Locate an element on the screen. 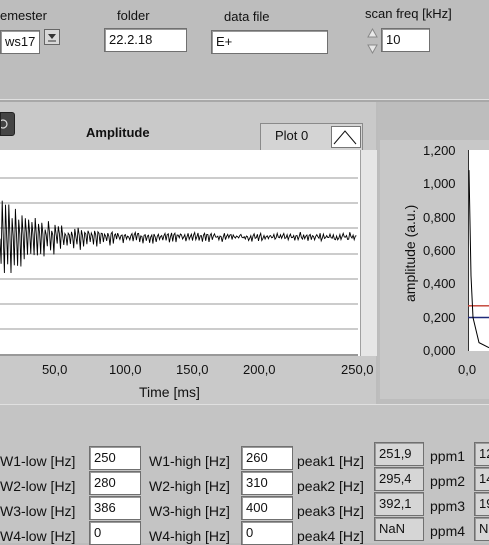 Image resolution: width=489 pixels, height=545 pixels. folder-input: 22.2.18 is located at coordinates (145, 40).